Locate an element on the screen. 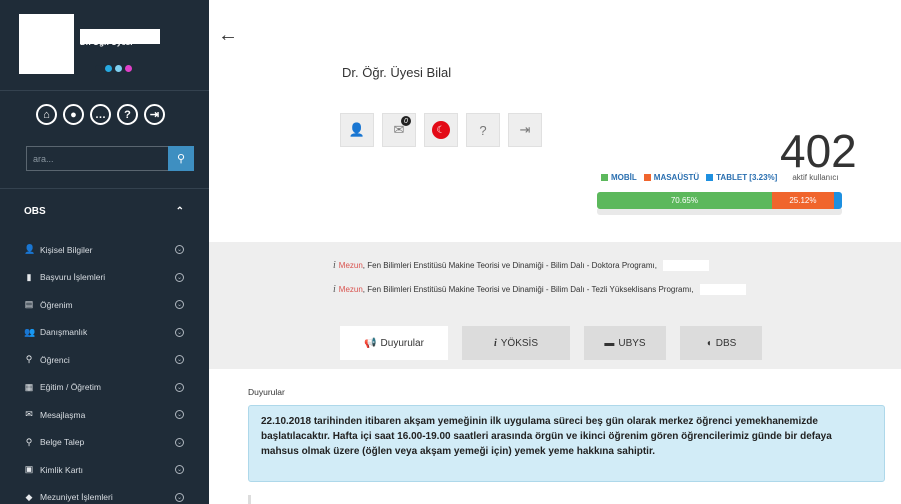 This screenshot has width=901, height=504. tab-dbs: ◖ DBS is located at coordinates (721, 343).